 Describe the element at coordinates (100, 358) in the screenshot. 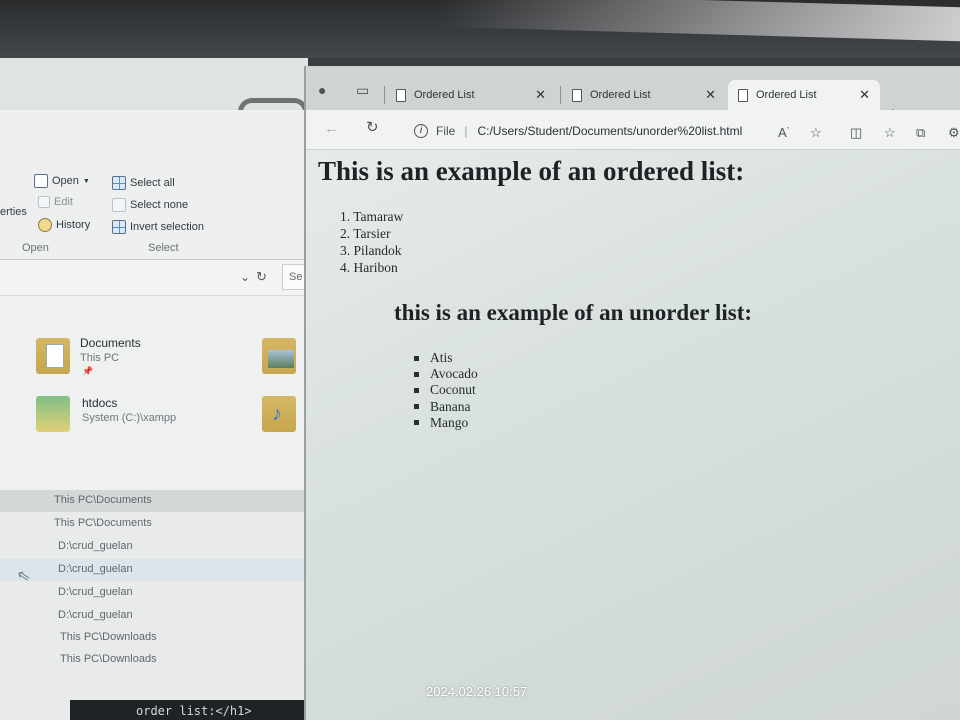

I see `quick-access-documents-location: This PC` at that location.